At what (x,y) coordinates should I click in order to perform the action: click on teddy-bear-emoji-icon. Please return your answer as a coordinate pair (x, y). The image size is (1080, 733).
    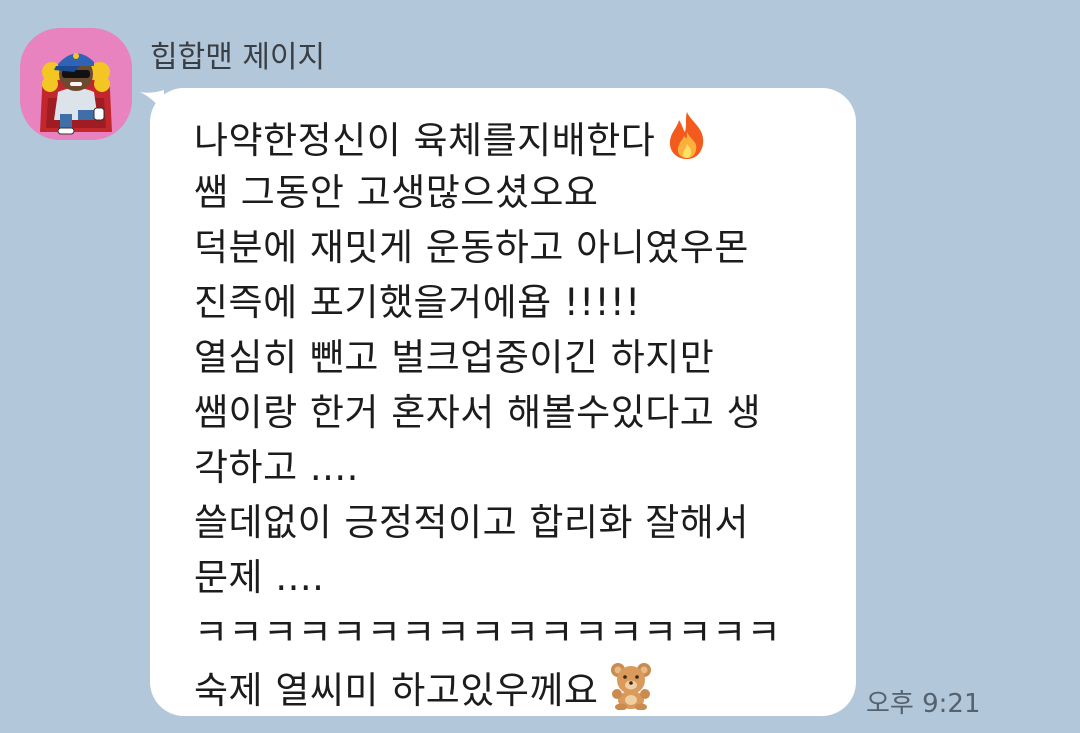
    Looking at the image, I should click on (631, 692).